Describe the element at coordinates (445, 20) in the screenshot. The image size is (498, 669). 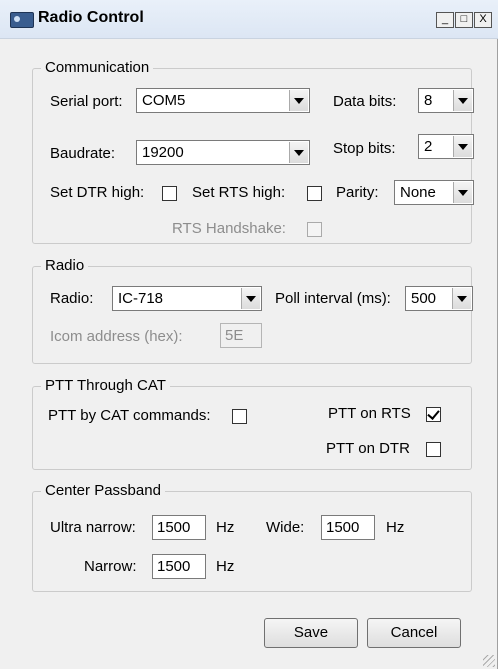
I see `minimize-button: _` at that location.